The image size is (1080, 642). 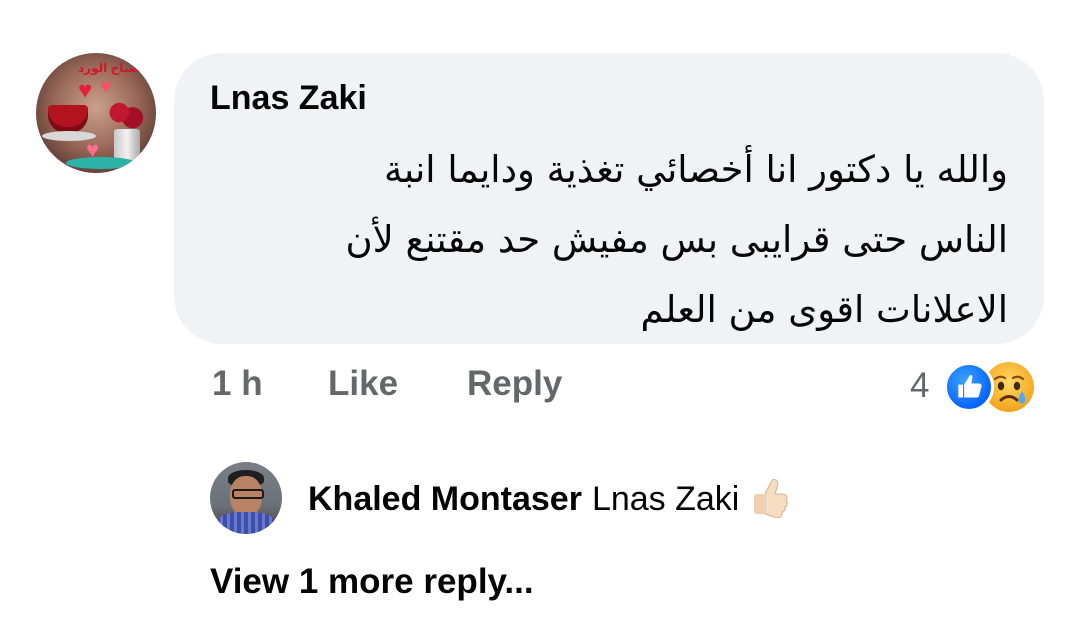 What do you see at coordinates (96, 113) in the screenshot?
I see `commenter-avatar: صباح الورد ♥ ♥ ♥` at bounding box center [96, 113].